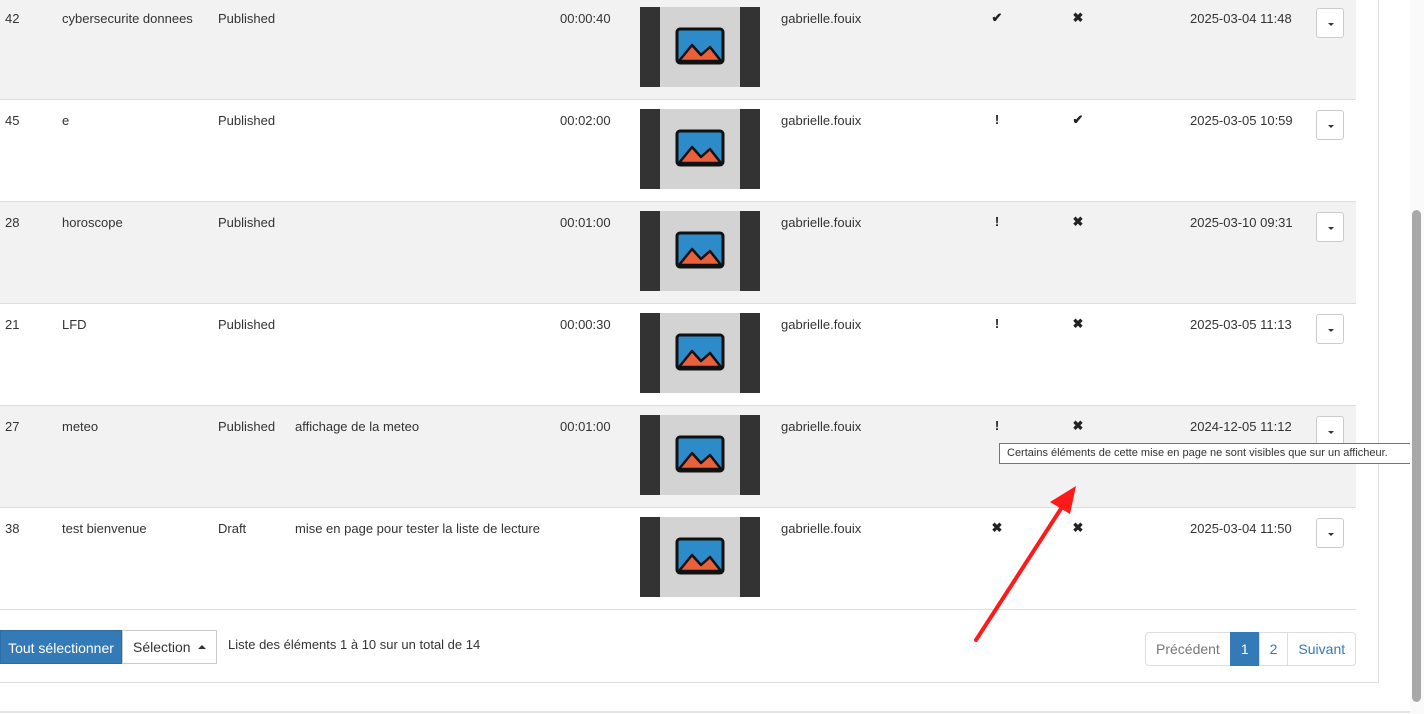 This screenshot has height=714, width=1424. What do you see at coordinates (104, 528) in the screenshot?
I see `row-name: test bienvenue` at bounding box center [104, 528].